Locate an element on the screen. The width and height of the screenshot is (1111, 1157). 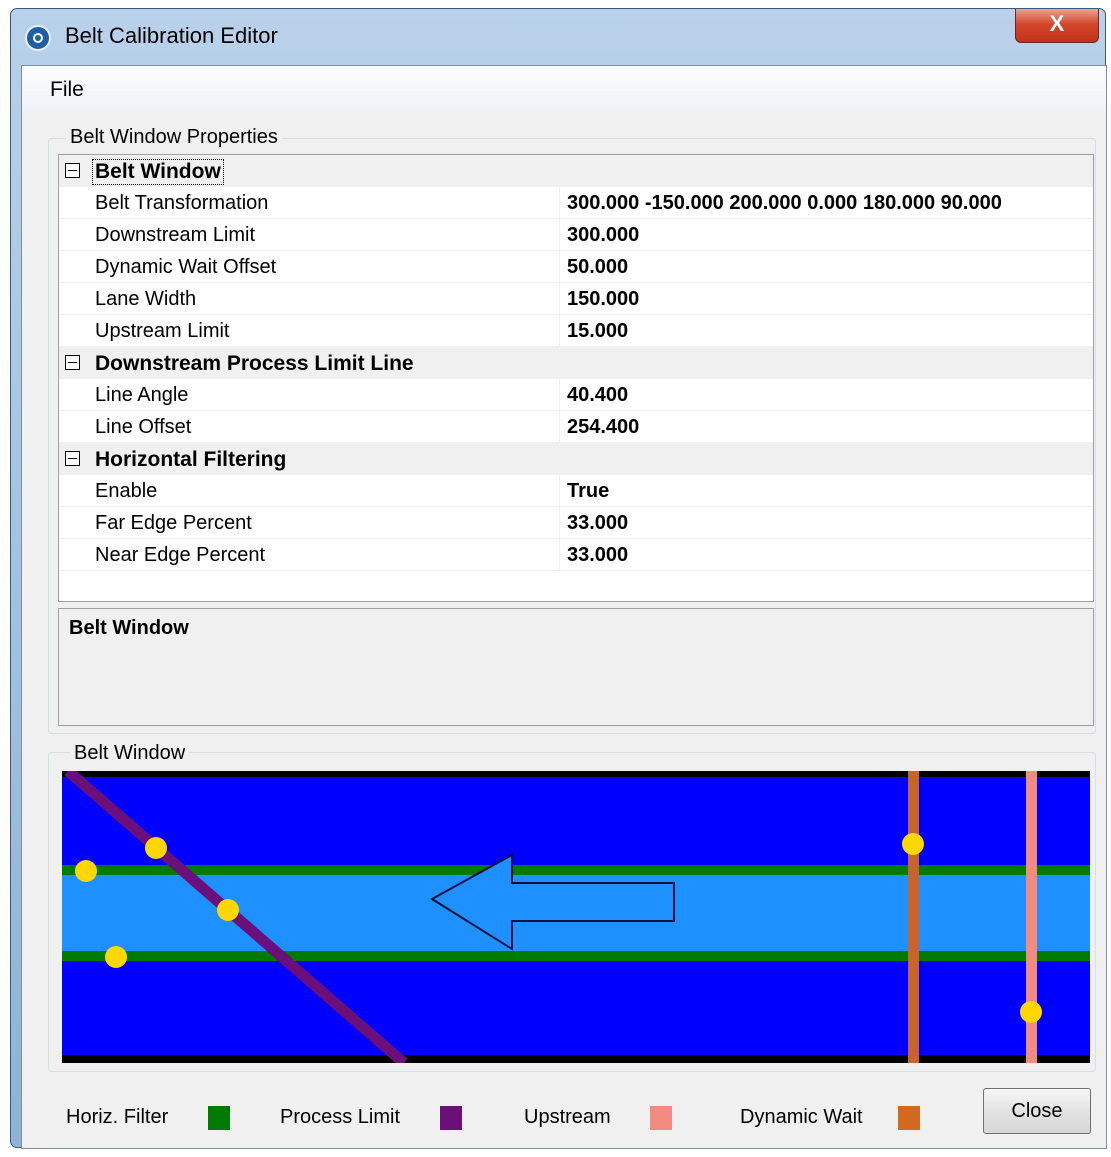
grid-property-row: Line Angle 40.400 is located at coordinates (576, 395).